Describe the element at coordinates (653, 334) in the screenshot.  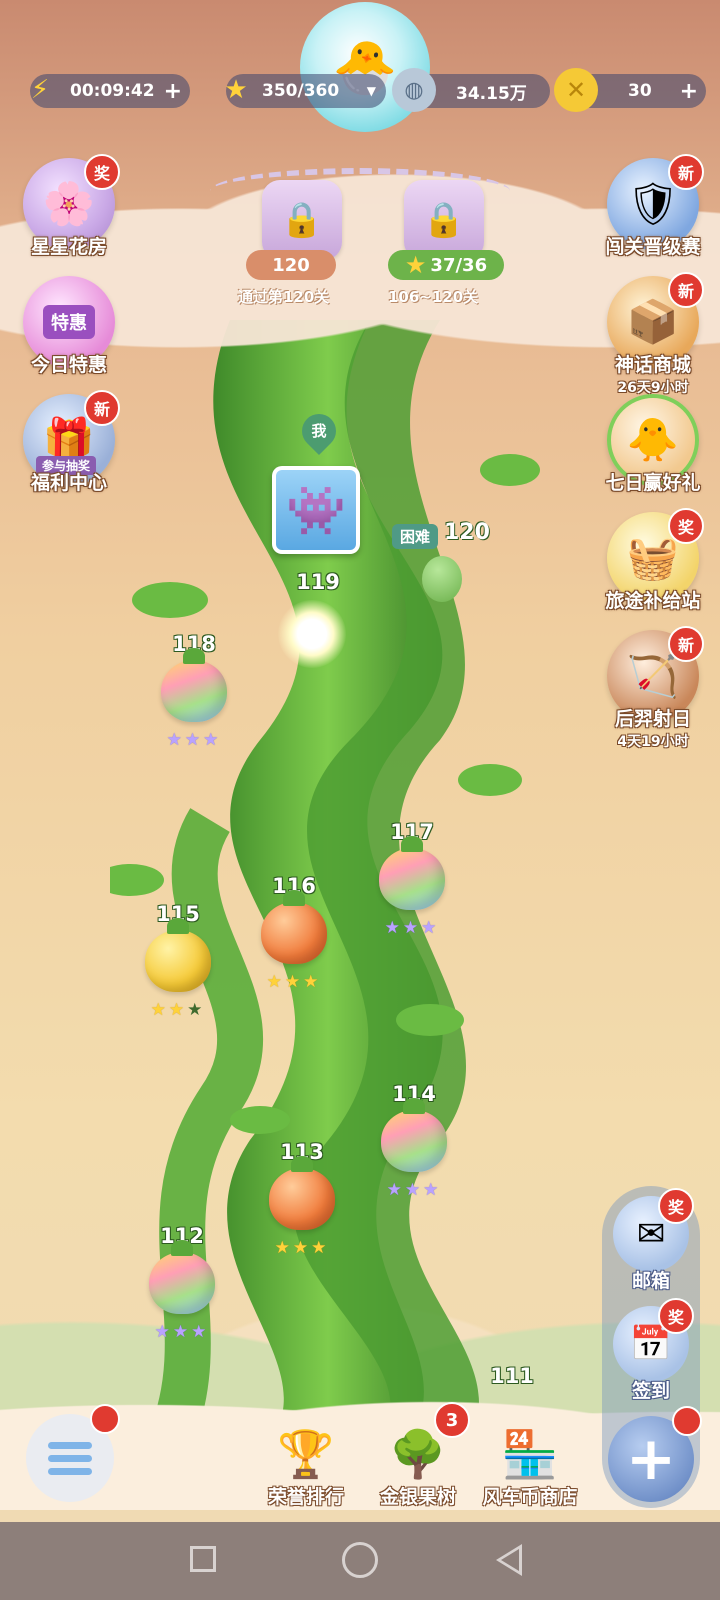
I see `myth-shop-button: 📦 新 神话商城 26天9小时` at that location.